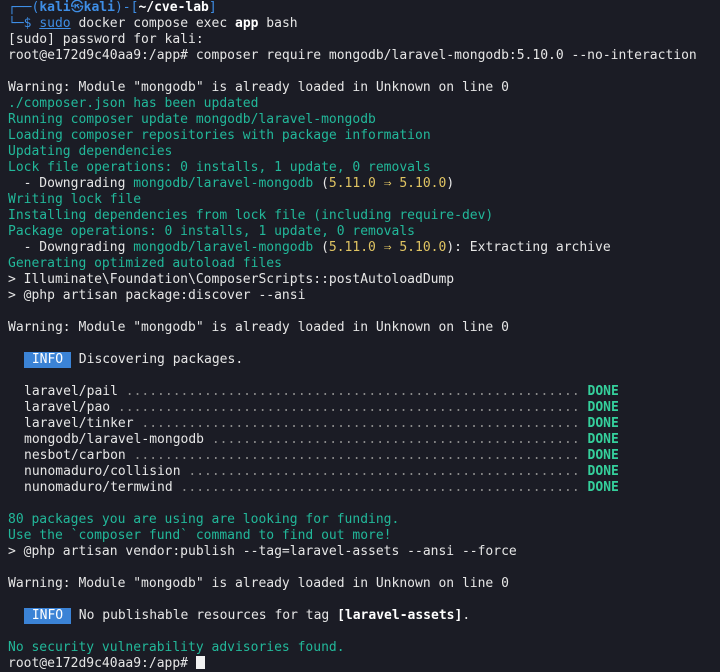  I want to click on prompt-box-bottom: └─$, so click(24, 23).